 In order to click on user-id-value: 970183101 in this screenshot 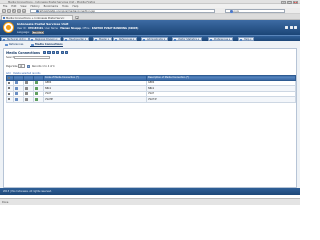, I will do `click(36, 28)`.